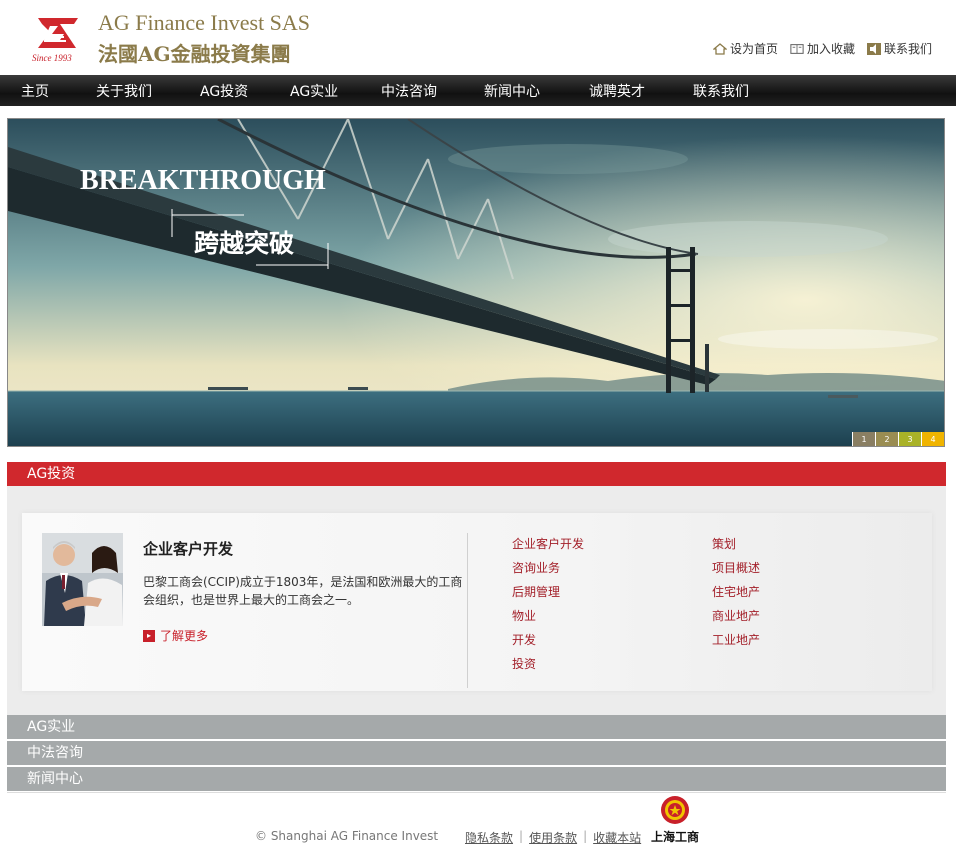 This screenshot has height=855, width=956. Describe the element at coordinates (719, 48) in the screenshot. I see `home-icon` at that location.